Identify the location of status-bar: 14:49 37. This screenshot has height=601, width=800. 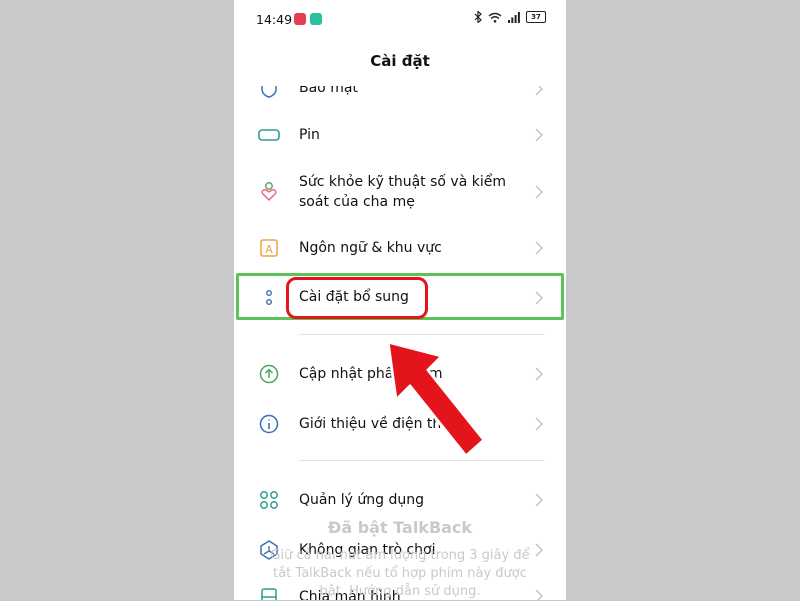
(400, 20).